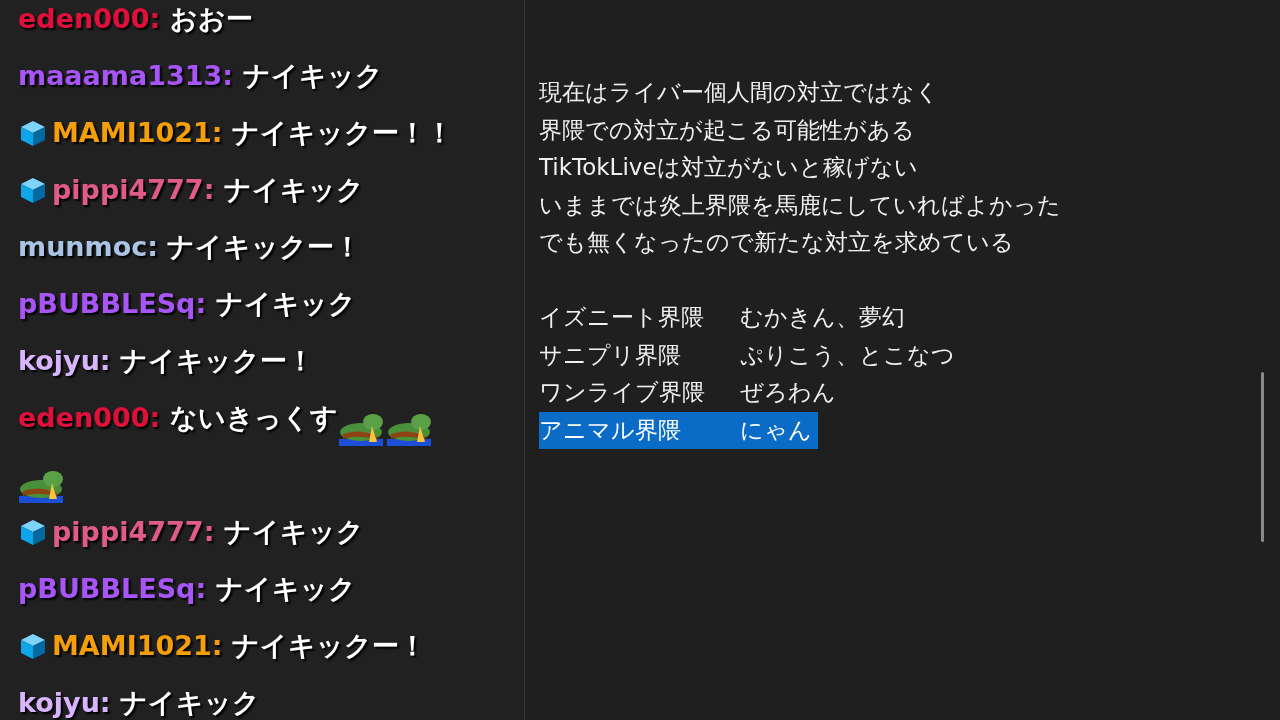 This screenshot has height=720, width=1280. What do you see at coordinates (610, 430) in the screenshot?
I see `group-label: アニマル界隈` at bounding box center [610, 430].